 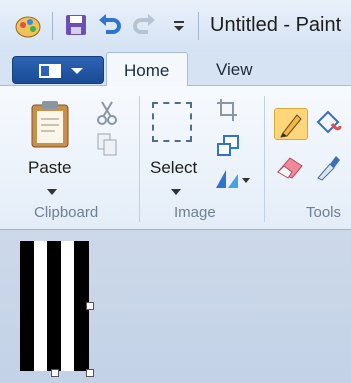 I want to click on redo-icon, so click(x=144, y=25).